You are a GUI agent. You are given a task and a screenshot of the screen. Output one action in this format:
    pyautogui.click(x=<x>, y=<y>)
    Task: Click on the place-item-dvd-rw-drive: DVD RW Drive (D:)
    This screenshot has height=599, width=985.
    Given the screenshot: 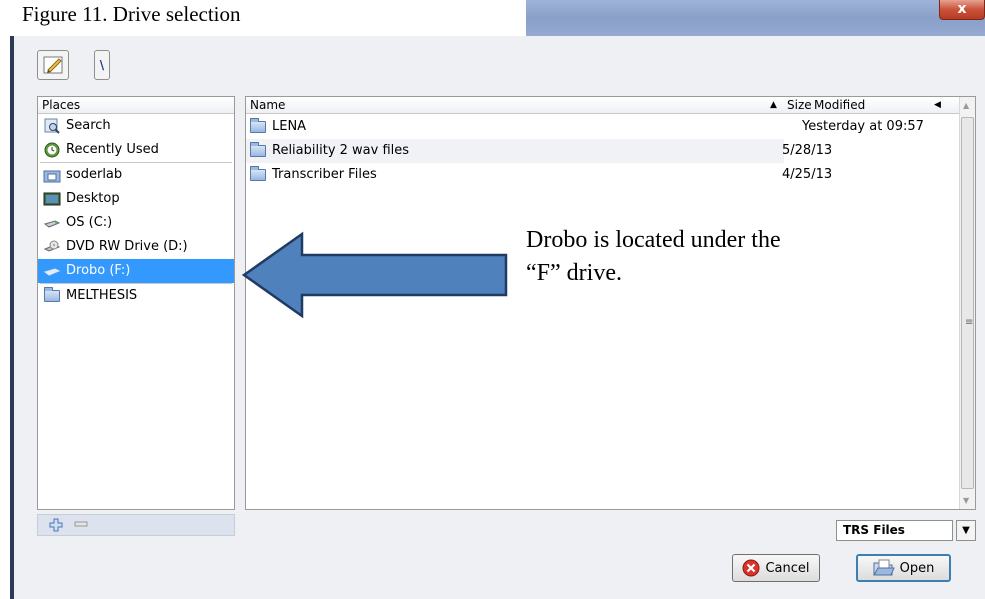 What is the action you would take?
    pyautogui.click(x=136, y=247)
    